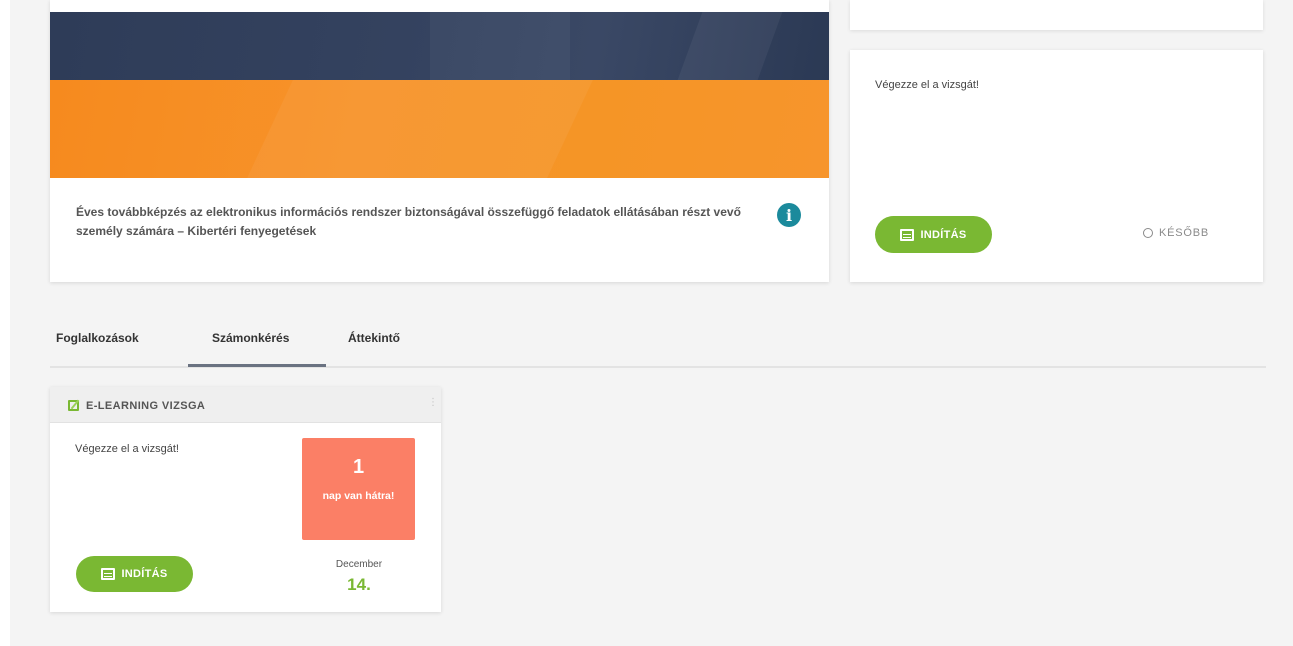 The height and width of the screenshot is (646, 1293). I want to click on days-left-number: 1, so click(358, 467).